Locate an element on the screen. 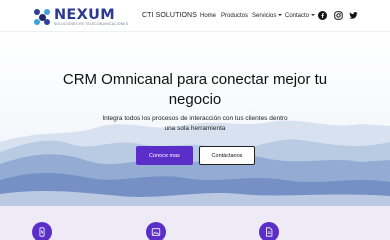 The image size is (390, 240). instagram-icon is located at coordinates (338, 15).